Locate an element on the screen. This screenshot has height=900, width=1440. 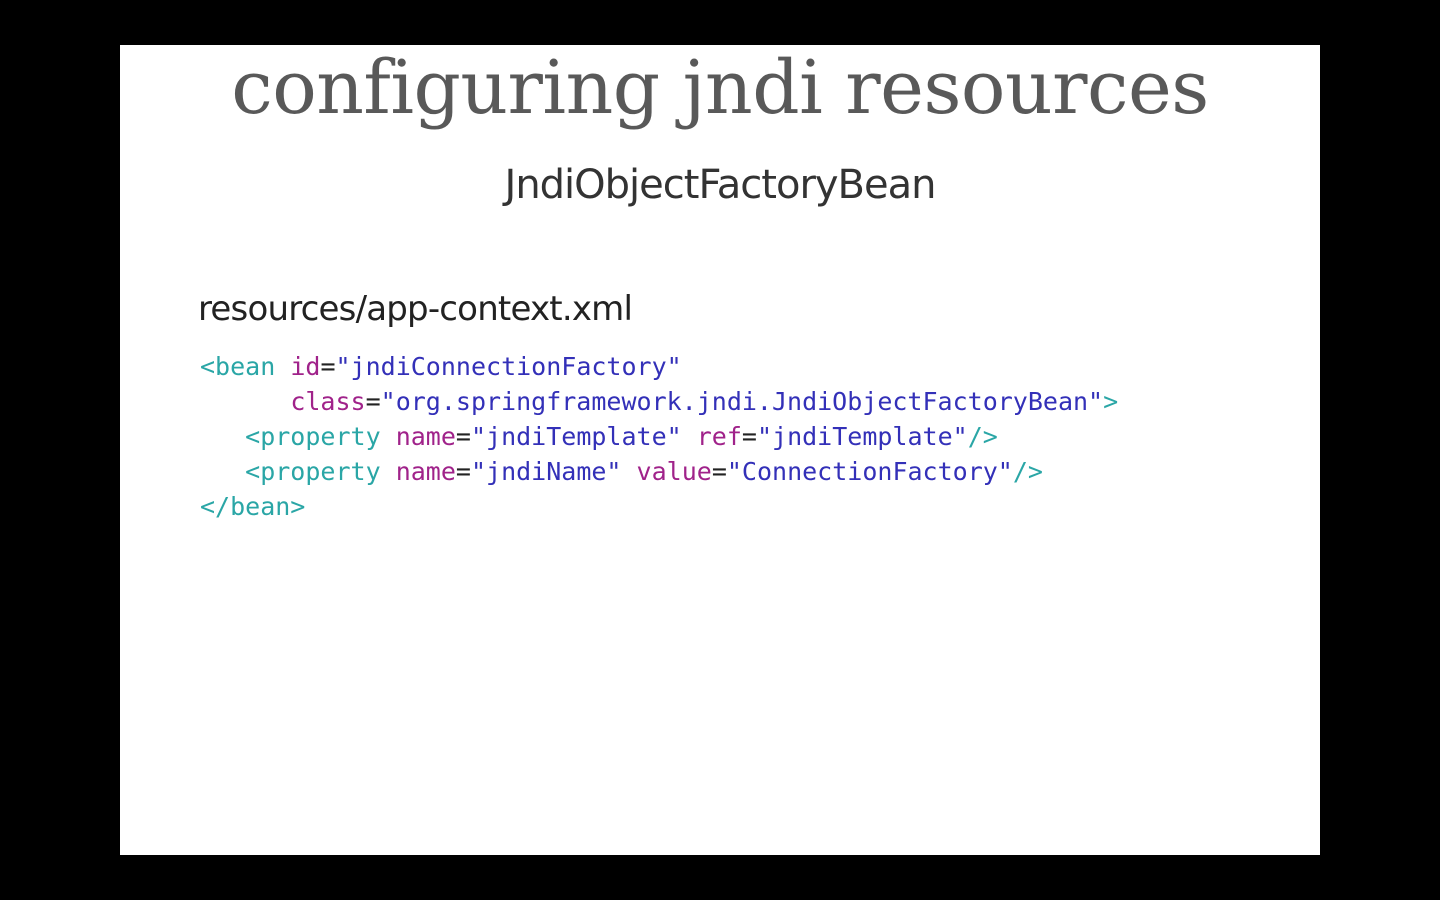
code-tag-close: </bean> is located at coordinates (253, 506).